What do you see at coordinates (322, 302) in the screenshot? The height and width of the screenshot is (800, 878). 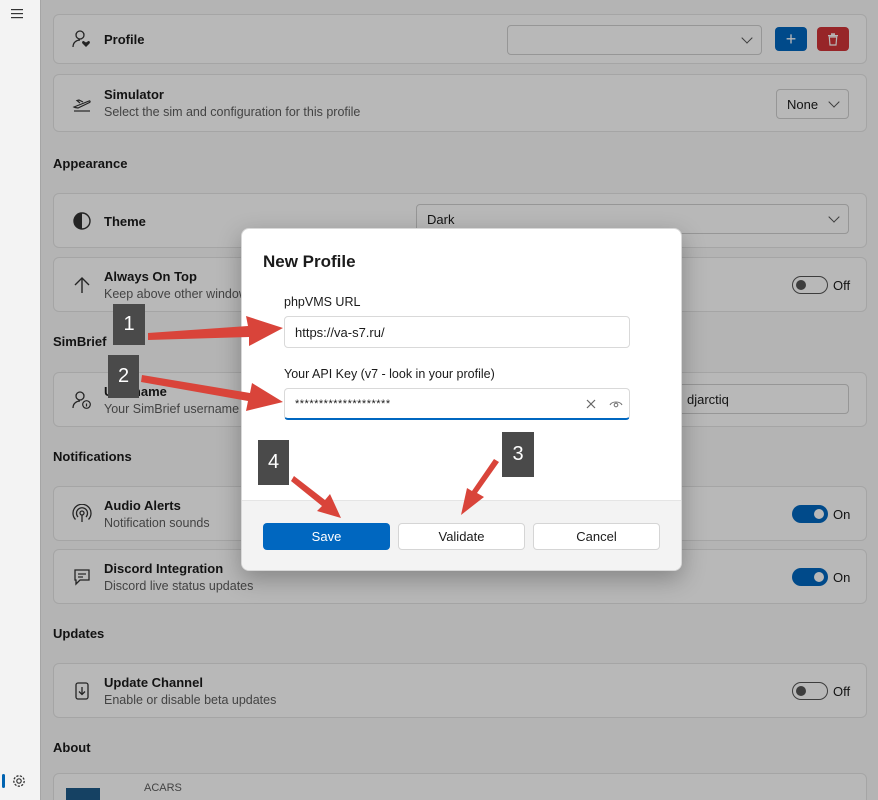 I see `phpvms-url-label: phpVMS URL` at bounding box center [322, 302].